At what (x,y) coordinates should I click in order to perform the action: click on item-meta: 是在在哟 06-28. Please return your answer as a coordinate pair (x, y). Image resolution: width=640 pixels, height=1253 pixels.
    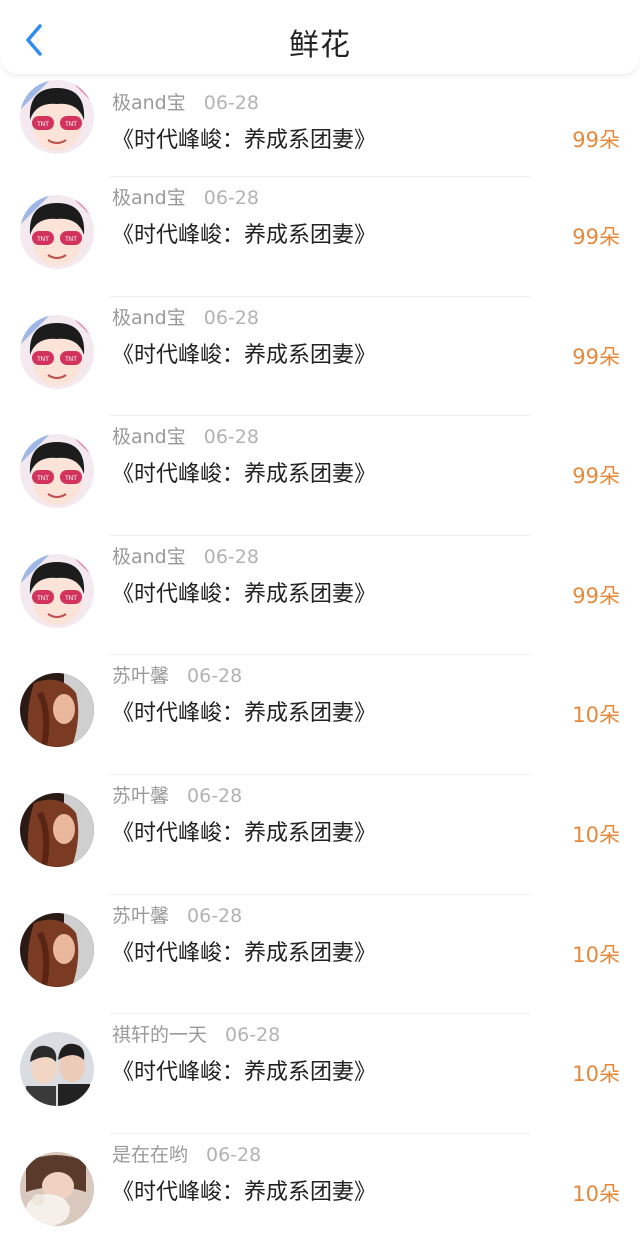
    Looking at the image, I should click on (186, 1153).